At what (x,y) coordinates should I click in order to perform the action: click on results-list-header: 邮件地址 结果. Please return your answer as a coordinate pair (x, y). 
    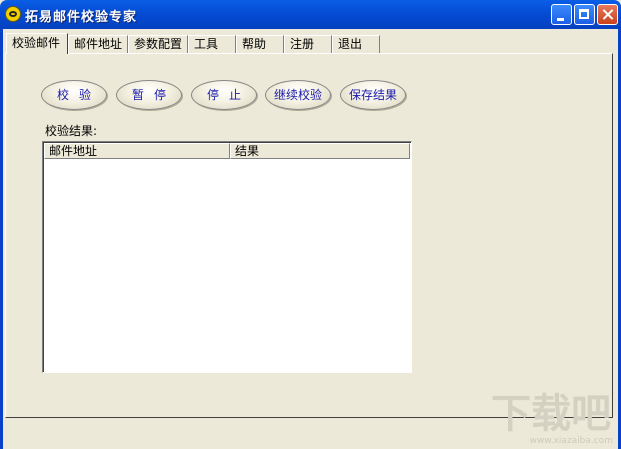
    Looking at the image, I should click on (227, 151).